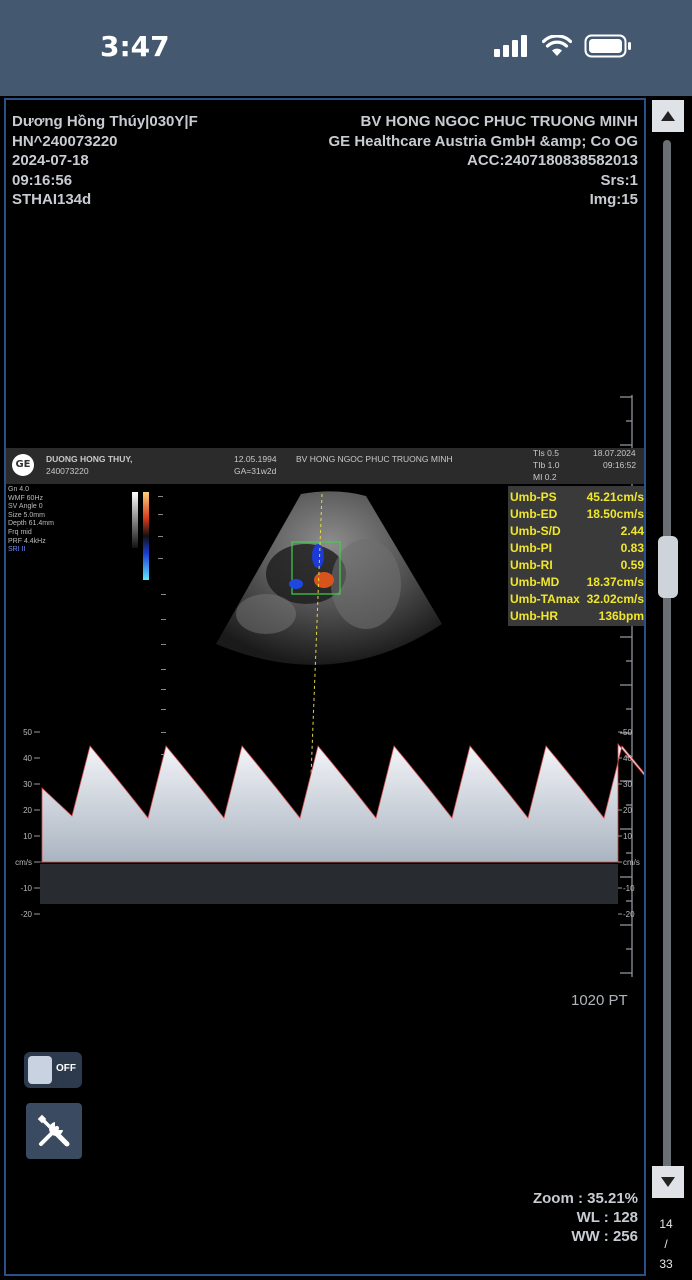 Image resolution: width=692 pixels, height=1280 pixels. Describe the element at coordinates (552, 160) in the screenshot. I see `accession-number: ACC:2407180838582013` at that location.